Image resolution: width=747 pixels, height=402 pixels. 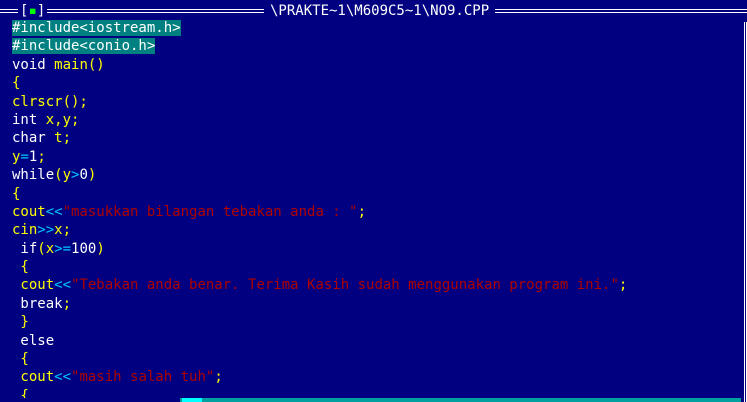 What do you see at coordinates (376, 102) in the screenshot?
I see `code-line: clrscr();` at bounding box center [376, 102].